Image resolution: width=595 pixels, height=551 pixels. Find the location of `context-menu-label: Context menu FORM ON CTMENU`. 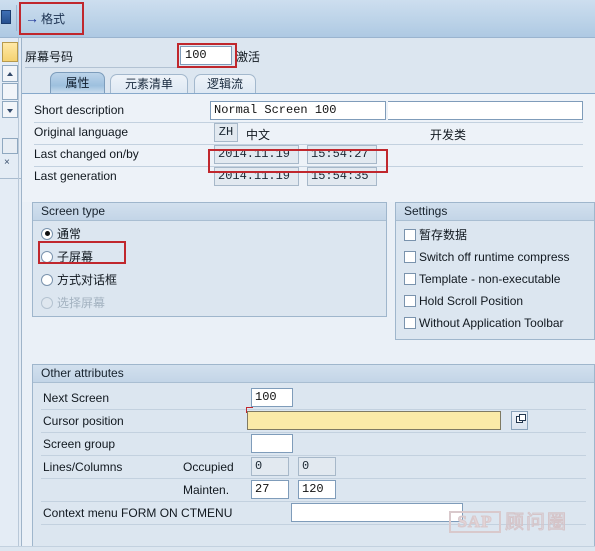

context-menu-label: Context menu FORM ON CTMENU is located at coordinates (138, 513).